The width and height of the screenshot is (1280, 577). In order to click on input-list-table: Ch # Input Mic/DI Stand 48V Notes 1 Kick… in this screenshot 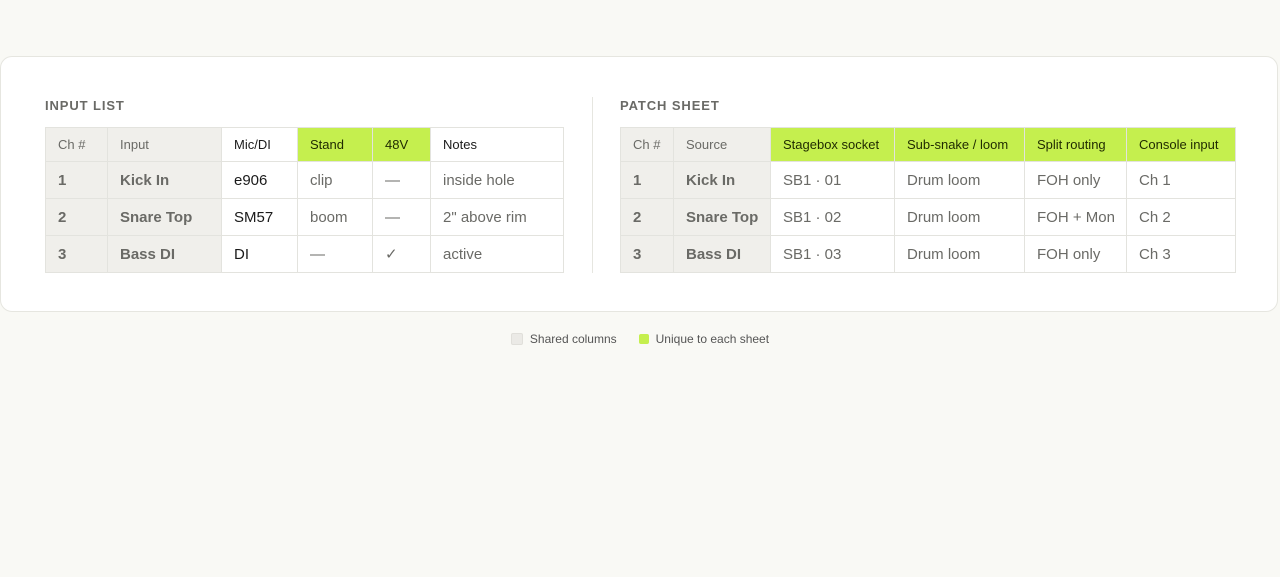, I will do `click(304, 200)`.